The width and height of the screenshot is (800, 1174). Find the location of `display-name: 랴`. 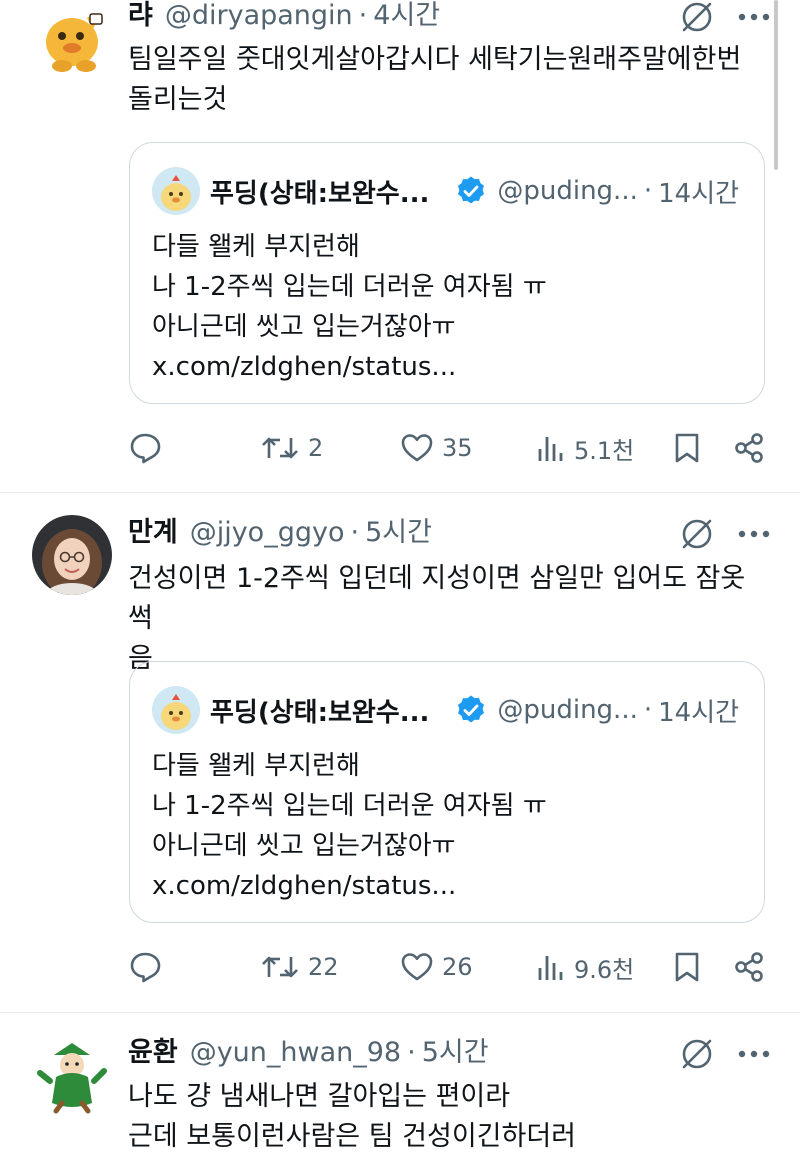

display-name: 랴 is located at coordinates (140, 17).